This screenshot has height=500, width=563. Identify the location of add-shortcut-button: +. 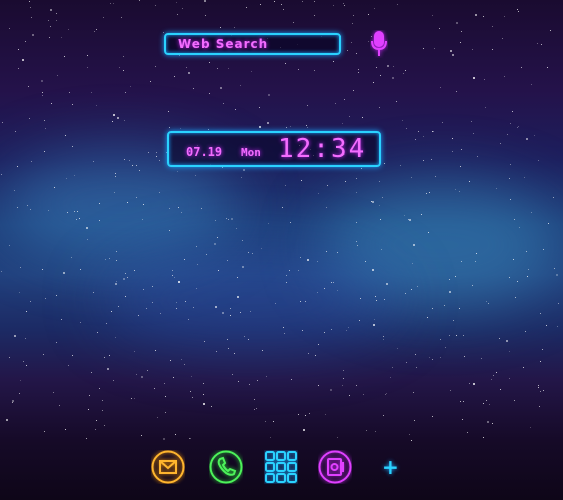
(390, 467).